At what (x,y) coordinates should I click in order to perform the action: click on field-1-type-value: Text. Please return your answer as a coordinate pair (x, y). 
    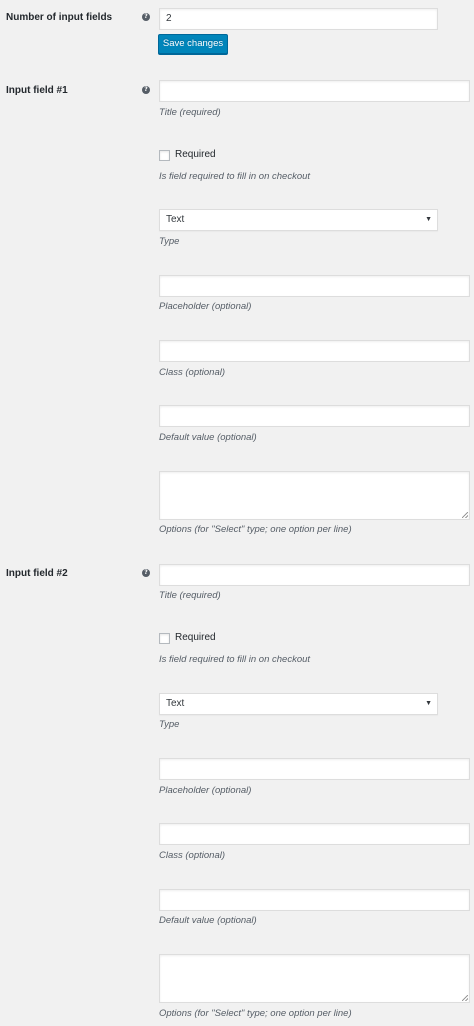
    Looking at the image, I should click on (175, 219).